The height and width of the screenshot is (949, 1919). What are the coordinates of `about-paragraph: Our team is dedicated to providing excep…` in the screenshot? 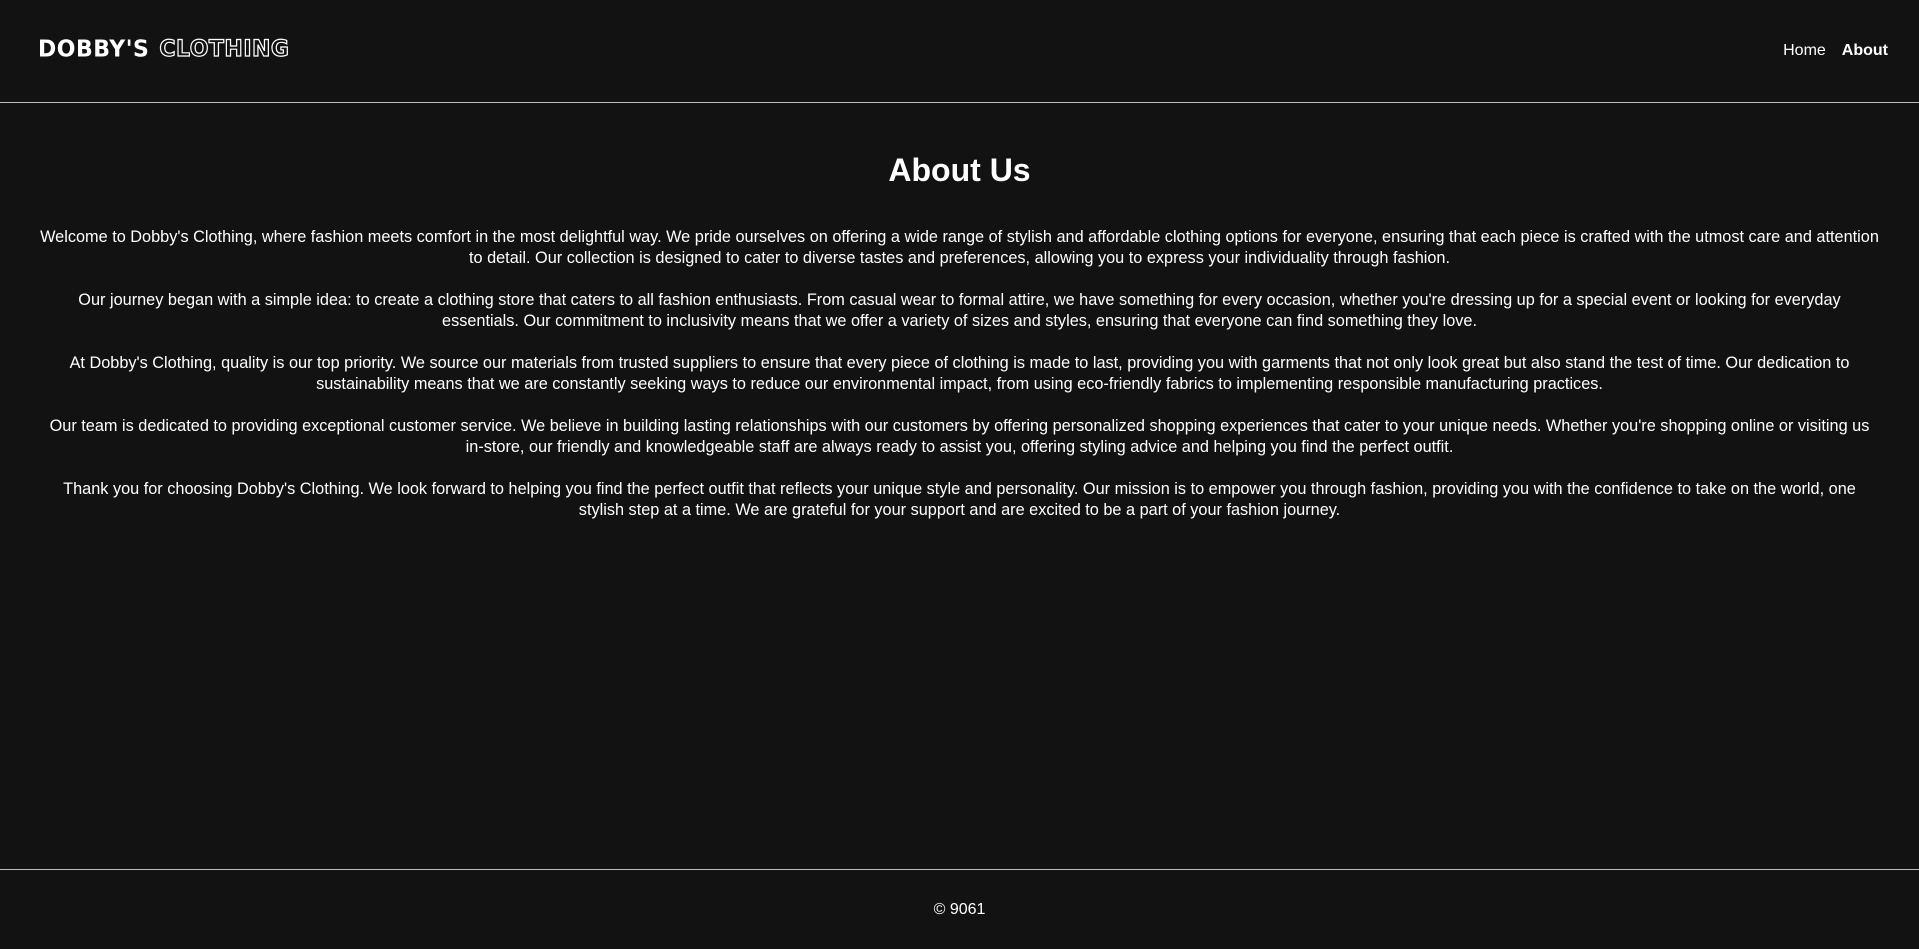 It's located at (959, 436).